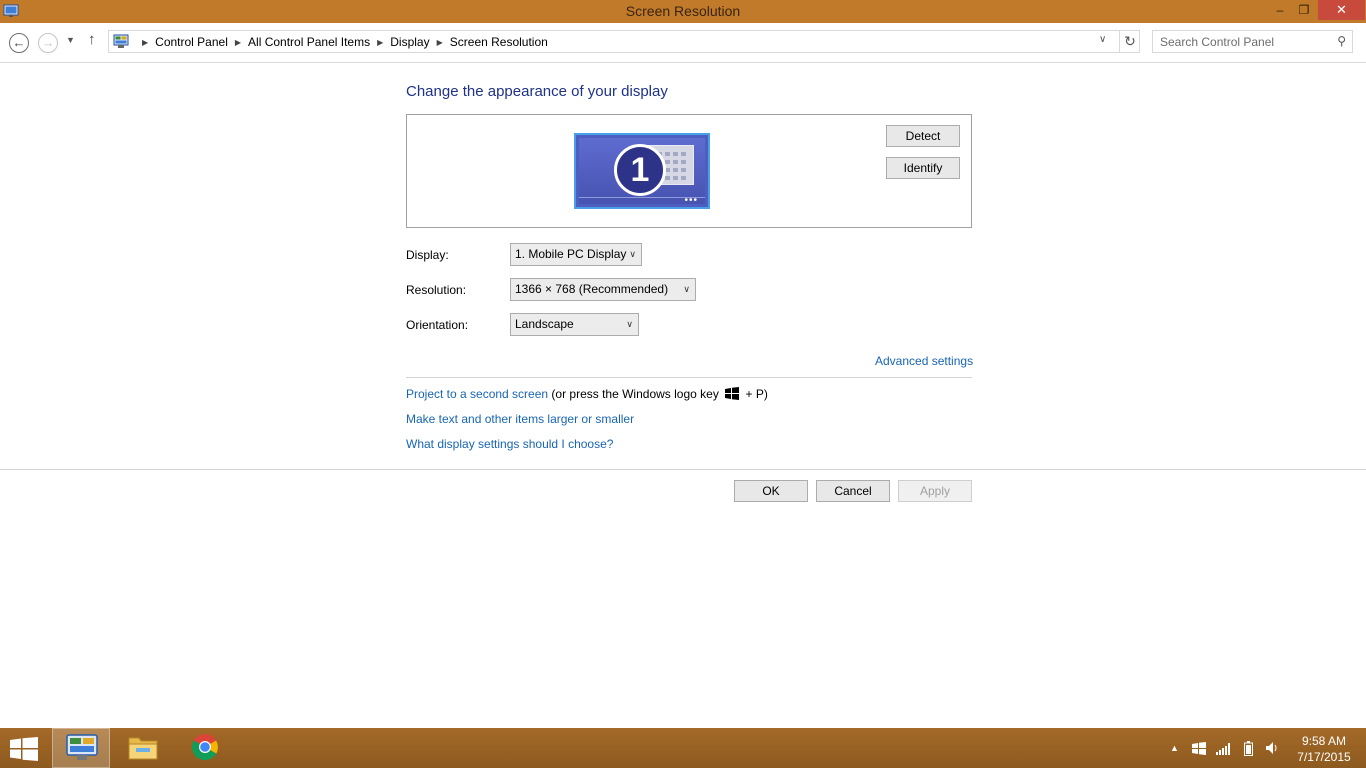  I want to click on taskbar-control-panel, so click(81, 748).